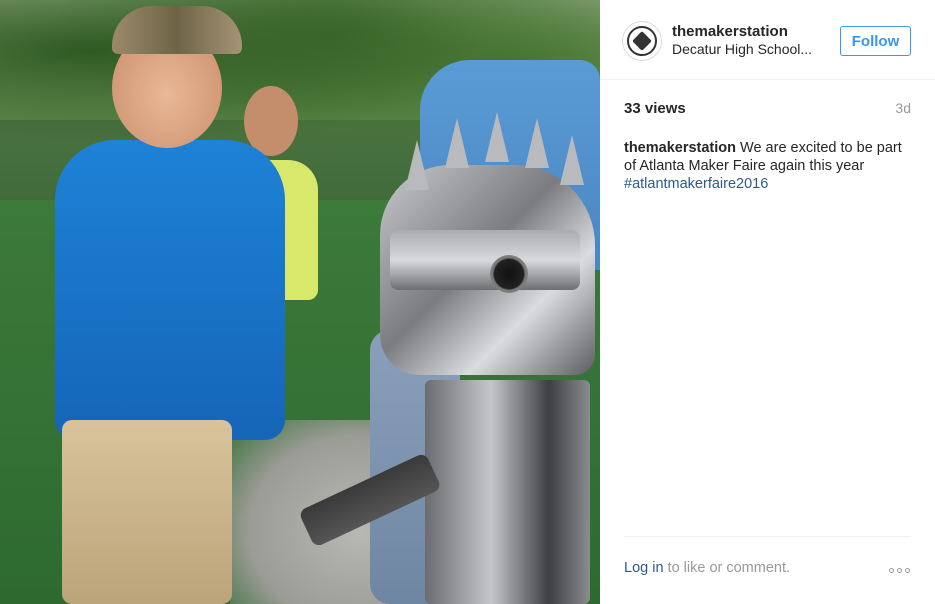 Image resolution: width=935 pixels, height=604 pixels. I want to click on media-kid-cap, so click(177, 30).